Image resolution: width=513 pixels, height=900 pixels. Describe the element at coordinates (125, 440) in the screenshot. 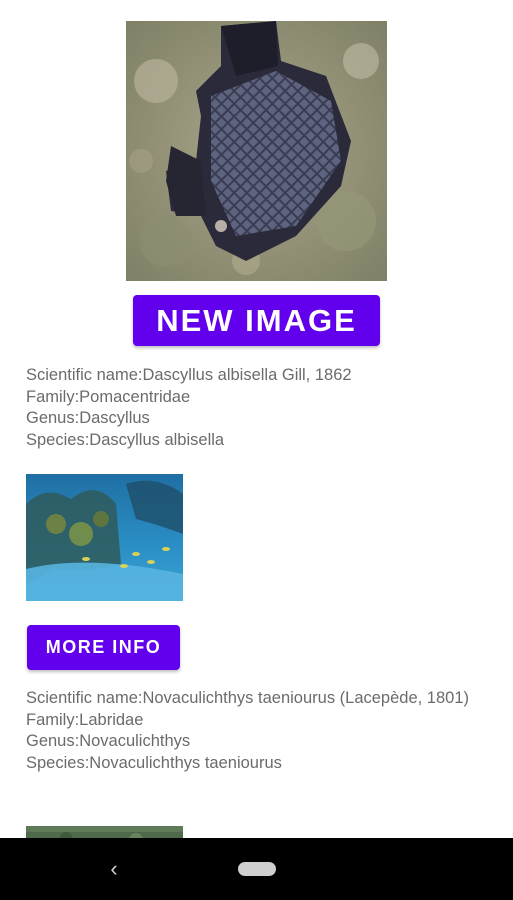

I see `species: Species:Dascyllus albisella` at that location.